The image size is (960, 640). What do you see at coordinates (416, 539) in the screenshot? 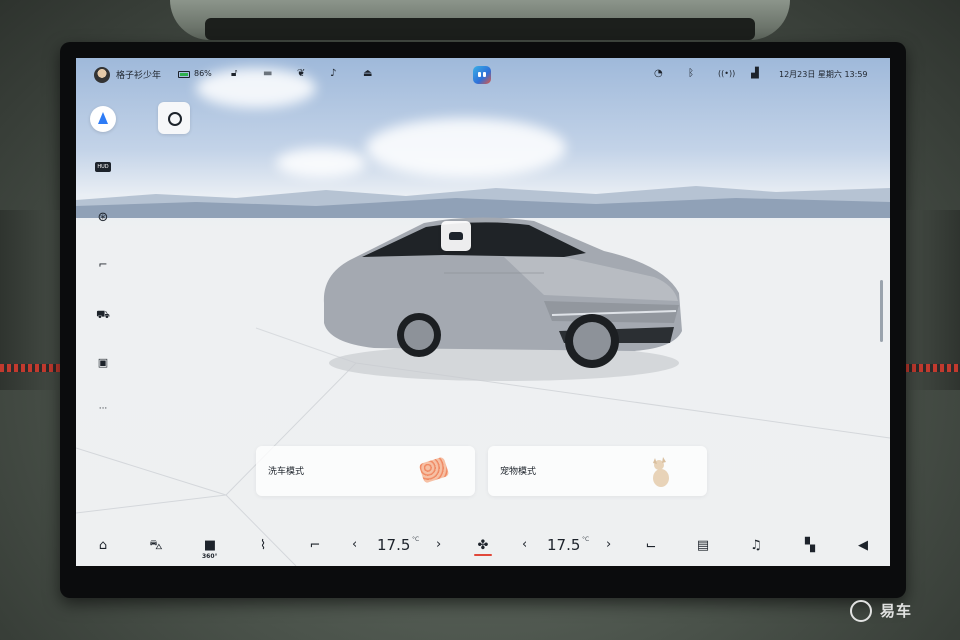
I see `left-temp-unit: °C` at bounding box center [416, 539].